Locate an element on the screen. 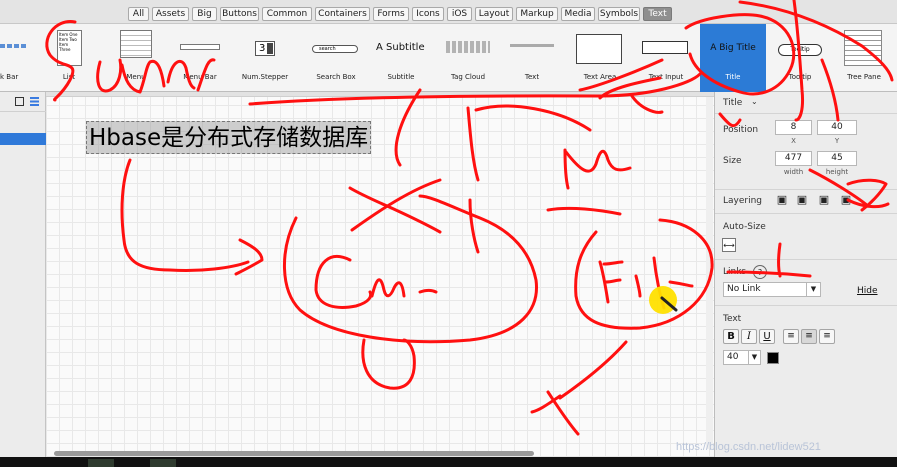  height-input: 45 is located at coordinates (837, 158).